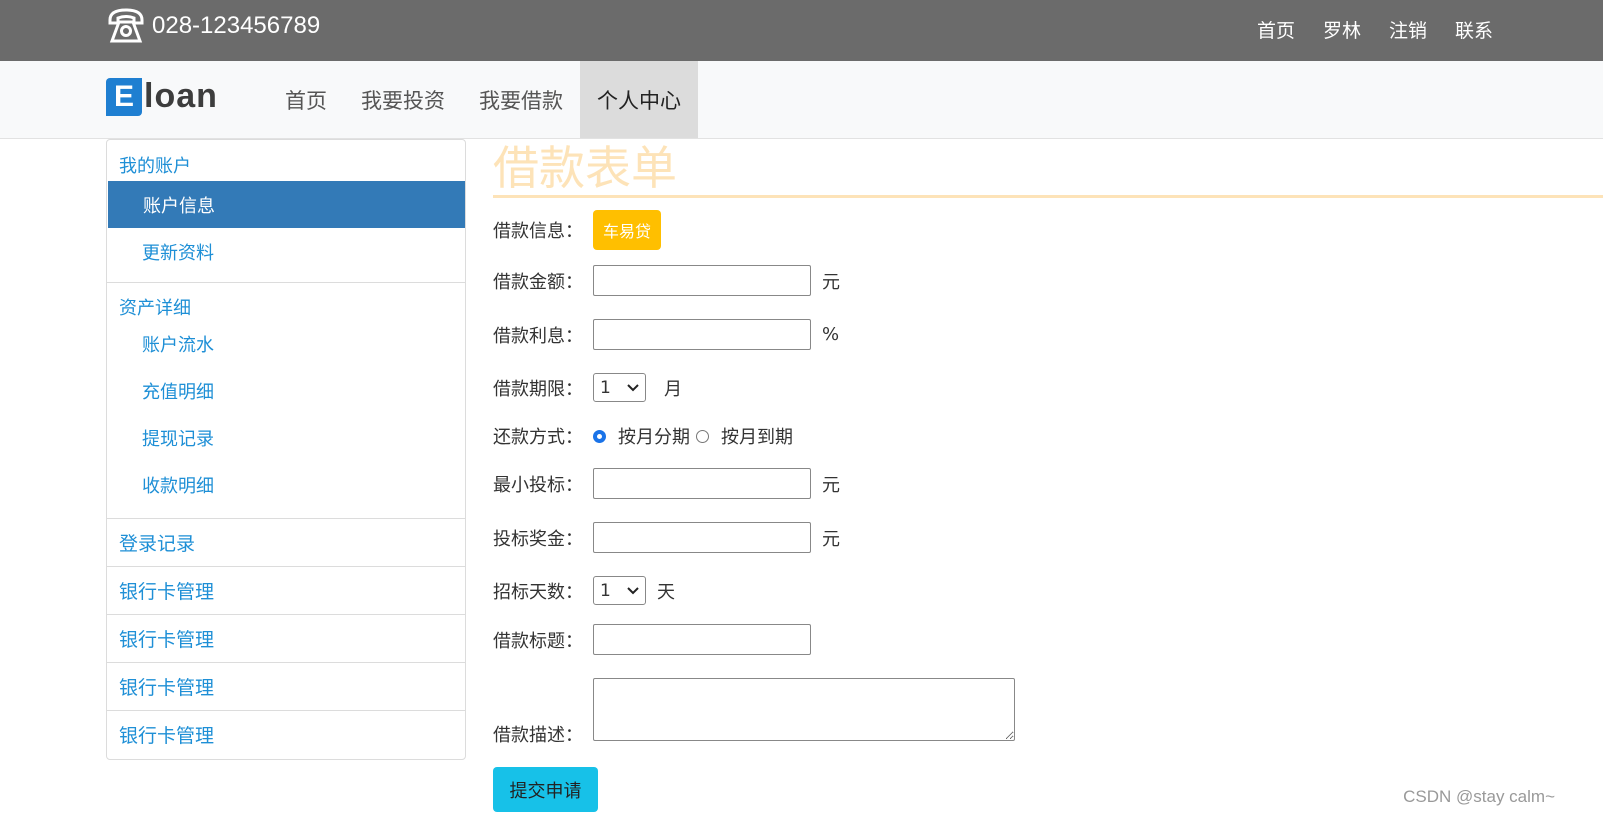  Describe the element at coordinates (545, 789) in the screenshot. I see `submit-button: 提交申请` at that location.